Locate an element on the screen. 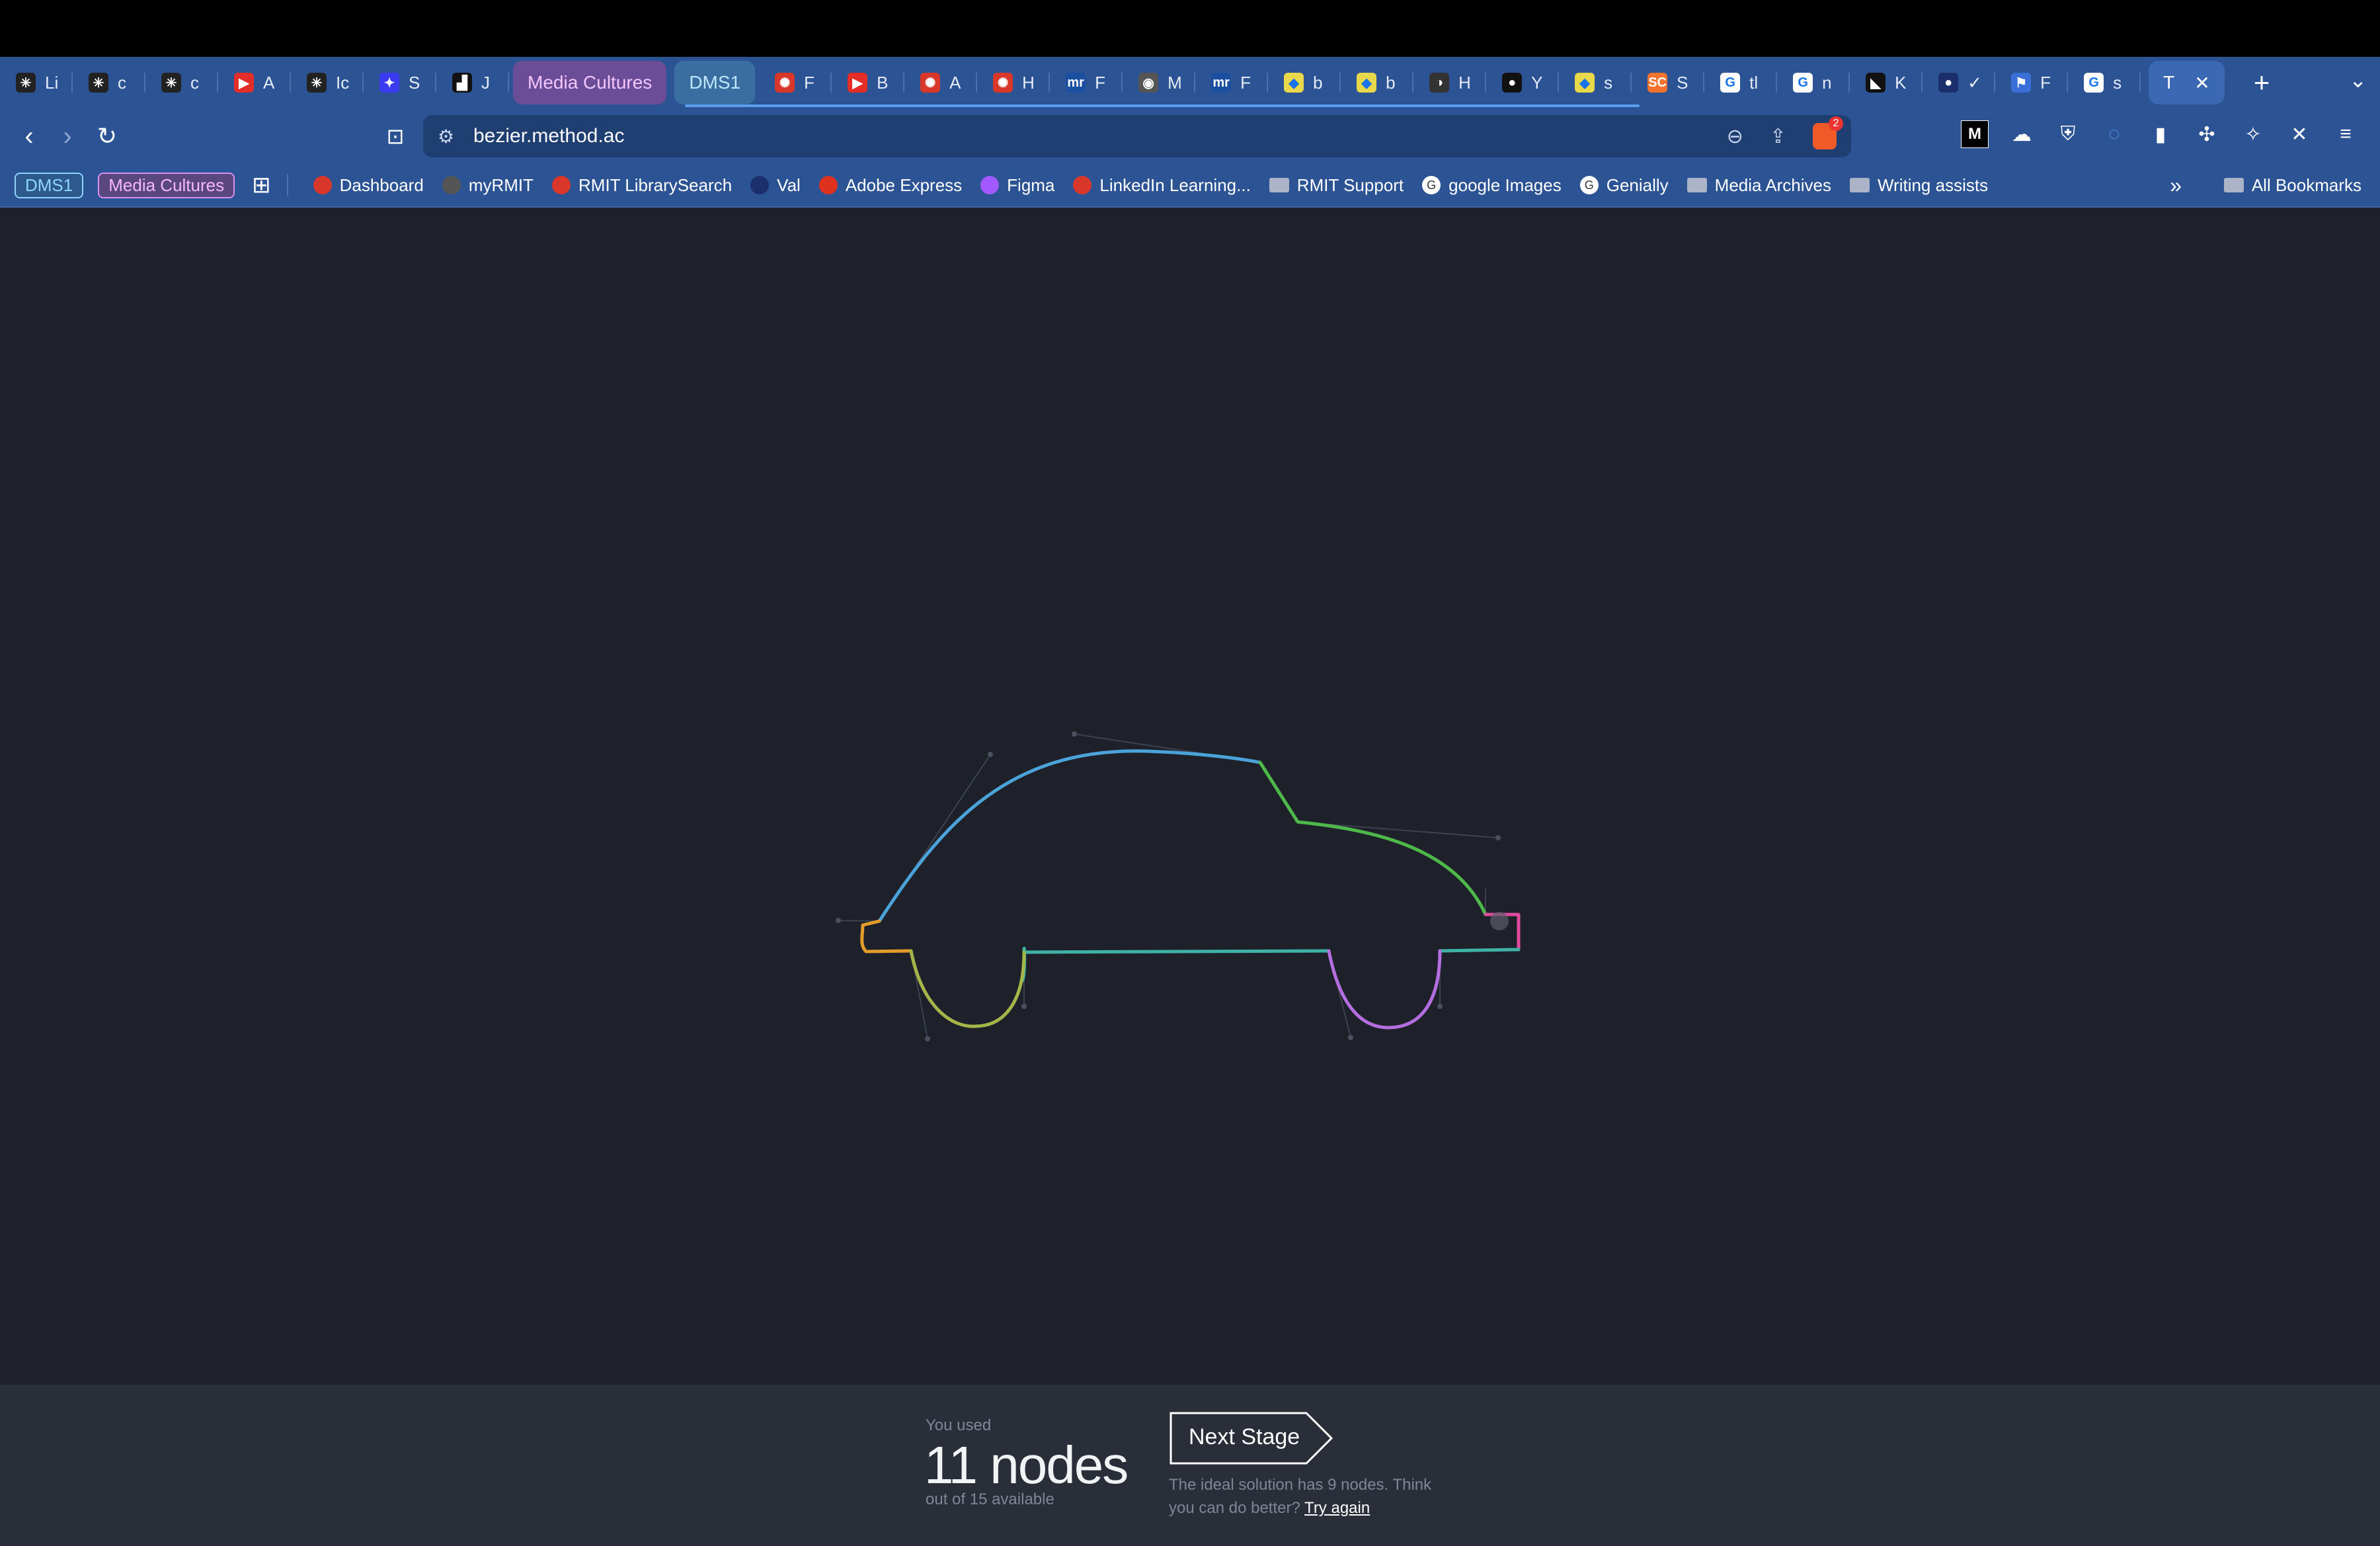 This screenshot has height=1546, width=2380. tab-b-8: ◆ b is located at coordinates (1377, 83).